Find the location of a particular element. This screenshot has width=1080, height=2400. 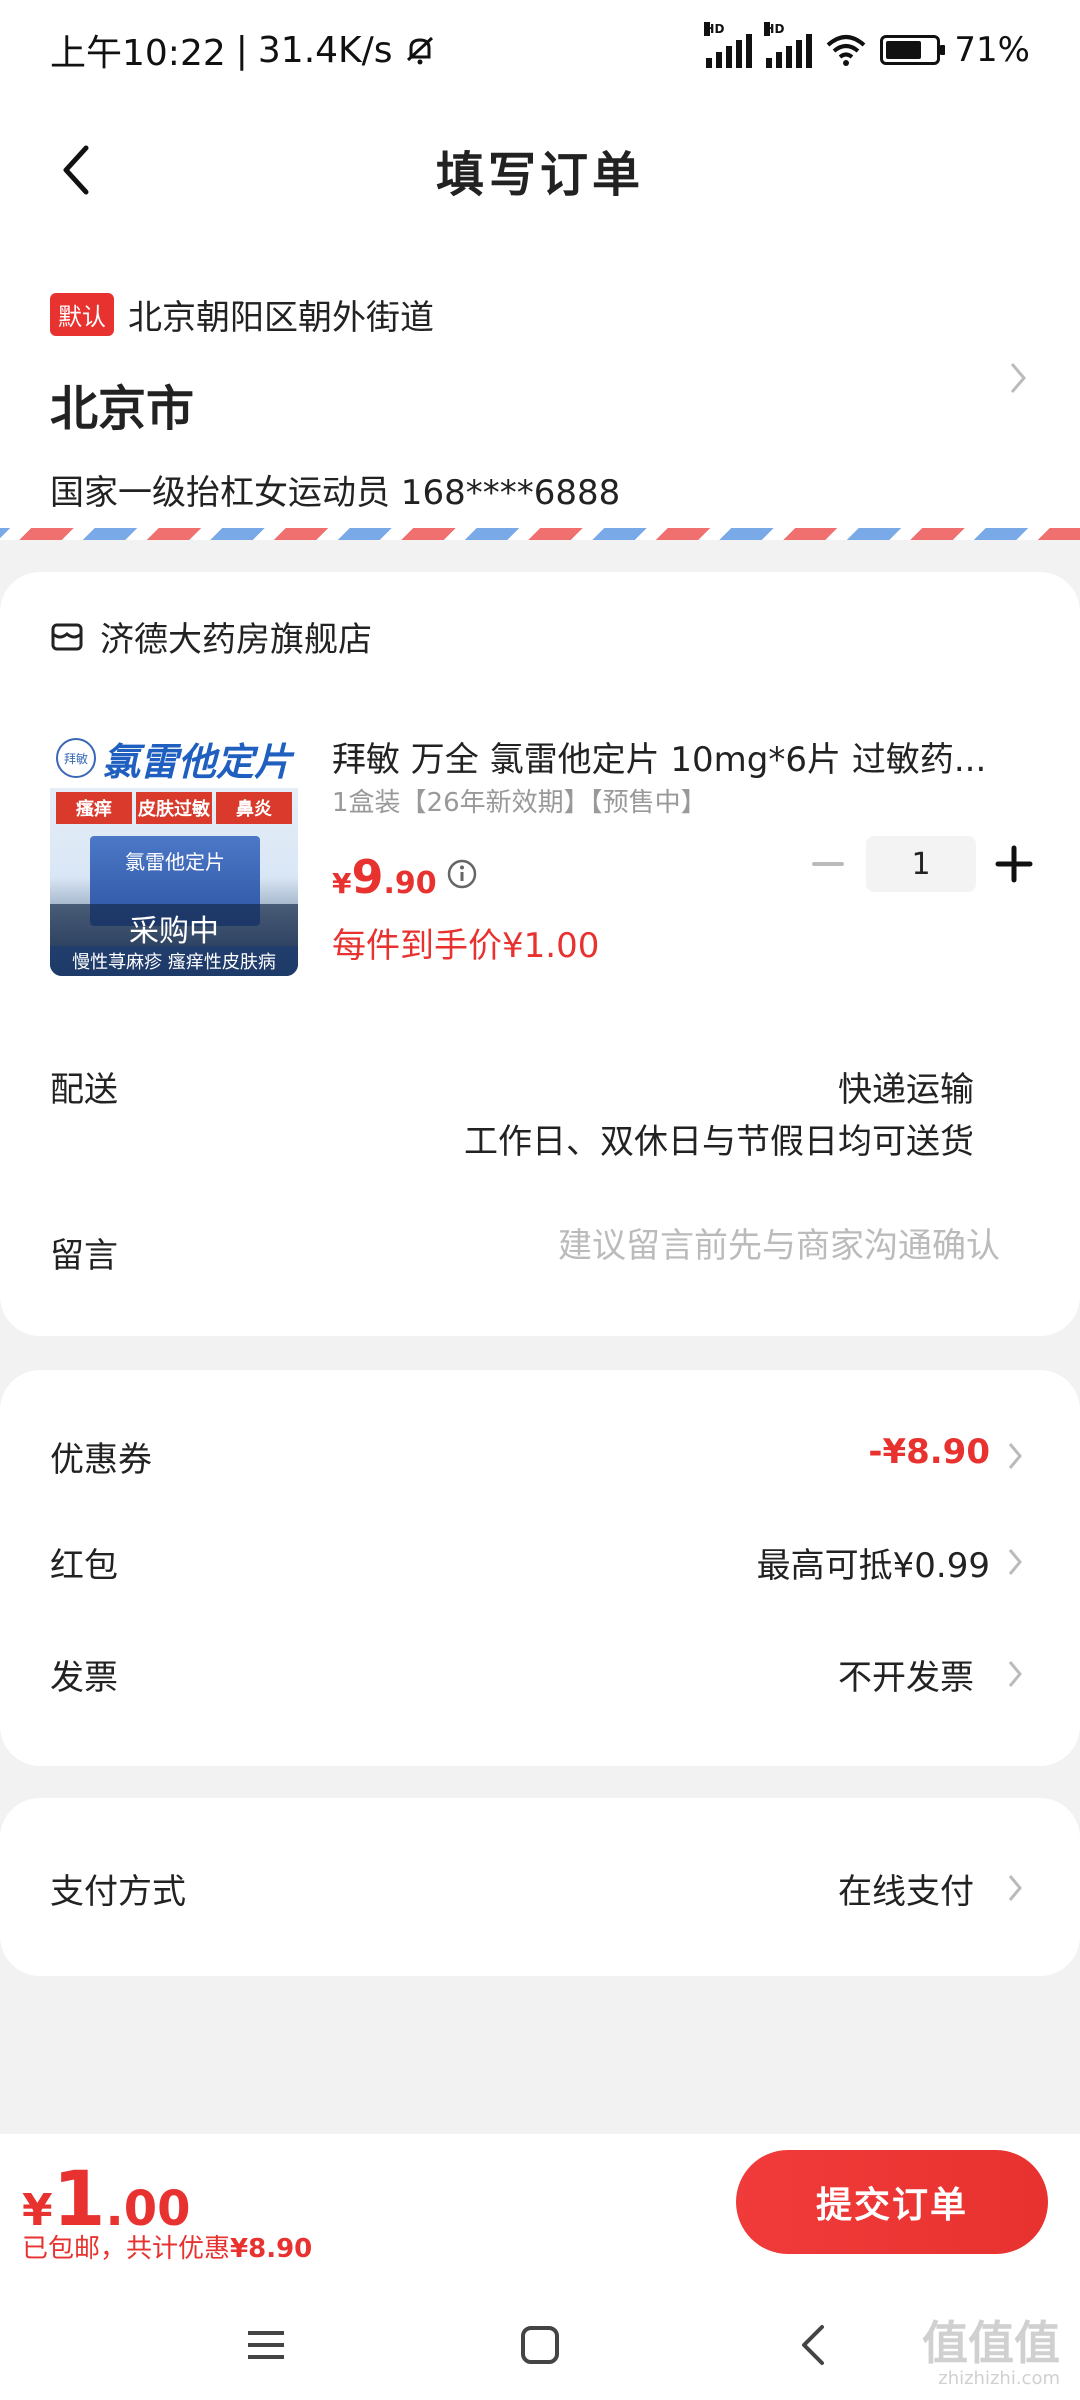

address-street: 北京朝阳区朝外街道 is located at coordinates (281, 318).